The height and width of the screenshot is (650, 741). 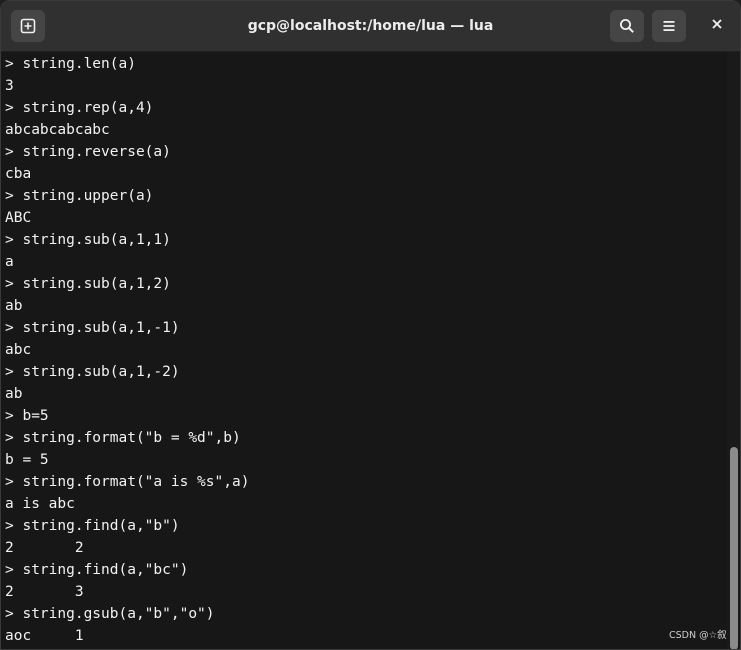 What do you see at coordinates (18, 174) in the screenshot?
I see `output-line: cba` at bounding box center [18, 174].